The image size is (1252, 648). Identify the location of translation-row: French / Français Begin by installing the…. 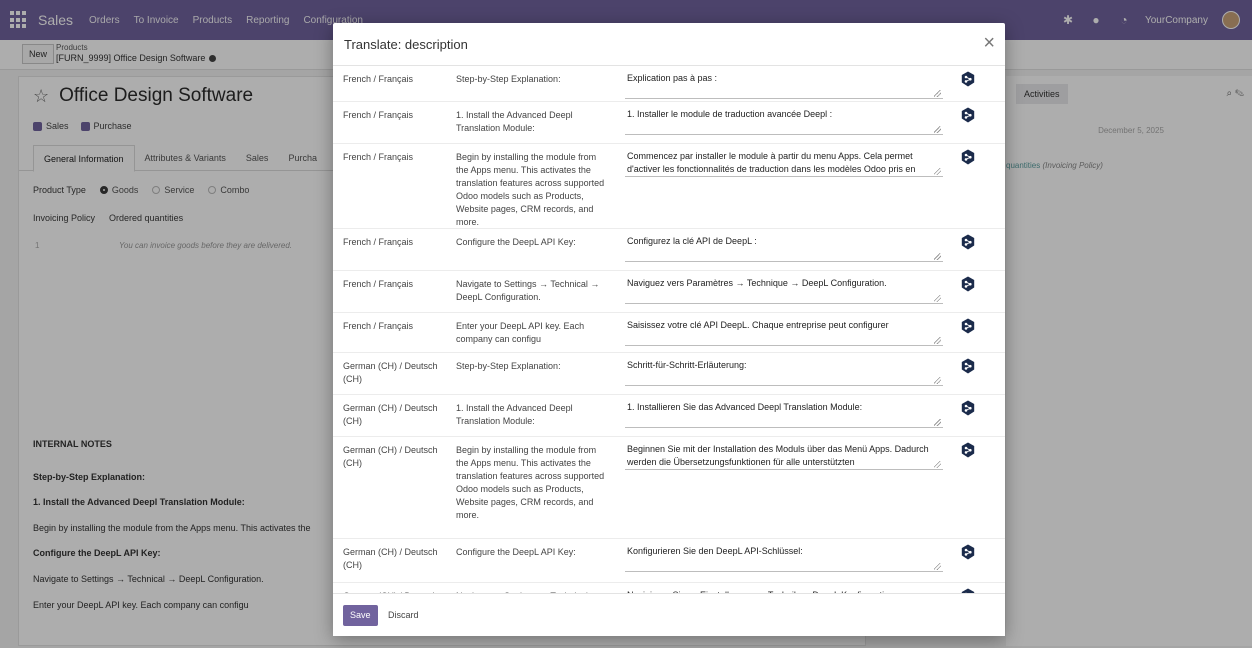
(669, 186).